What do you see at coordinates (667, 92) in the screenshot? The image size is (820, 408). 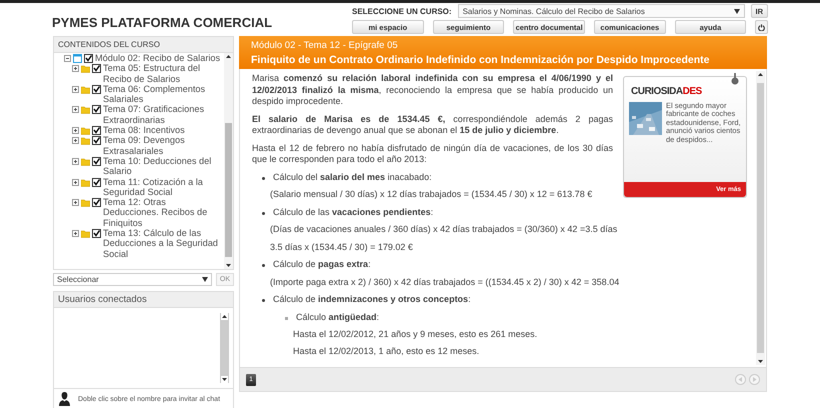 I see `curiosidades-logo: CURIOSIDADES` at bounding box center [667, 92].